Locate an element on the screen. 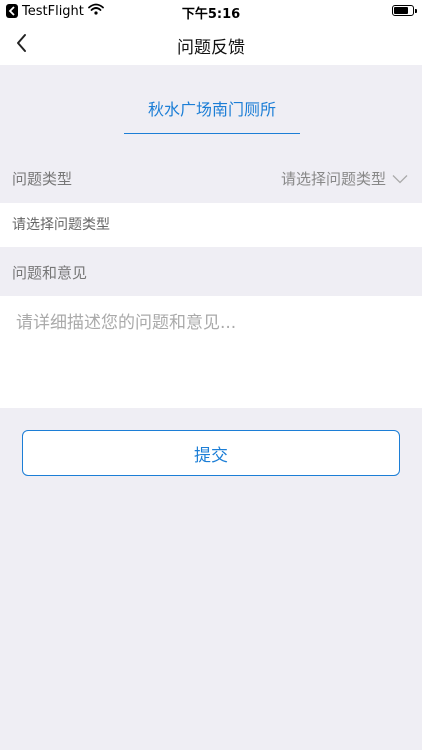 The width and height of the screenshot is (422, 750). battery-level is located at coordinates (401, 10).